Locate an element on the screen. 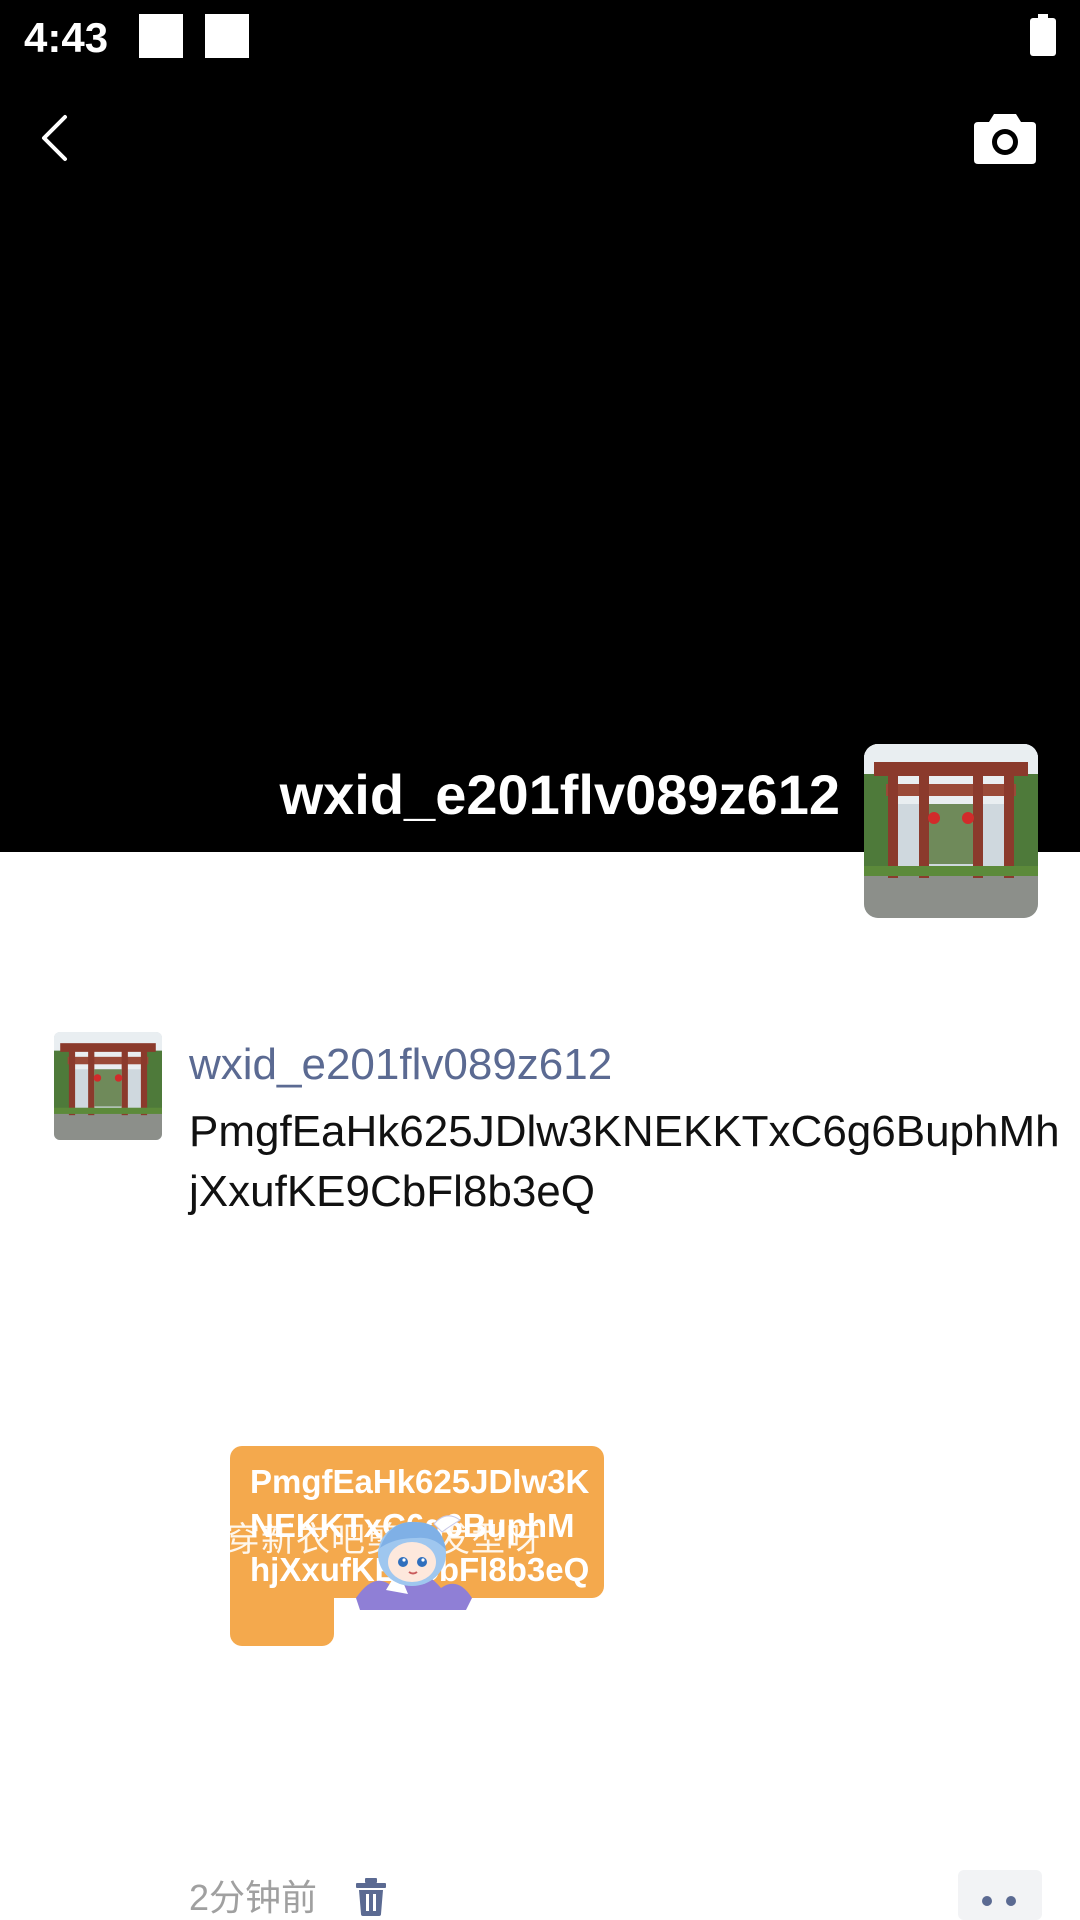 This screenshot has height=1920, width=1080. camera-button is located at coordinates (1005, 138).